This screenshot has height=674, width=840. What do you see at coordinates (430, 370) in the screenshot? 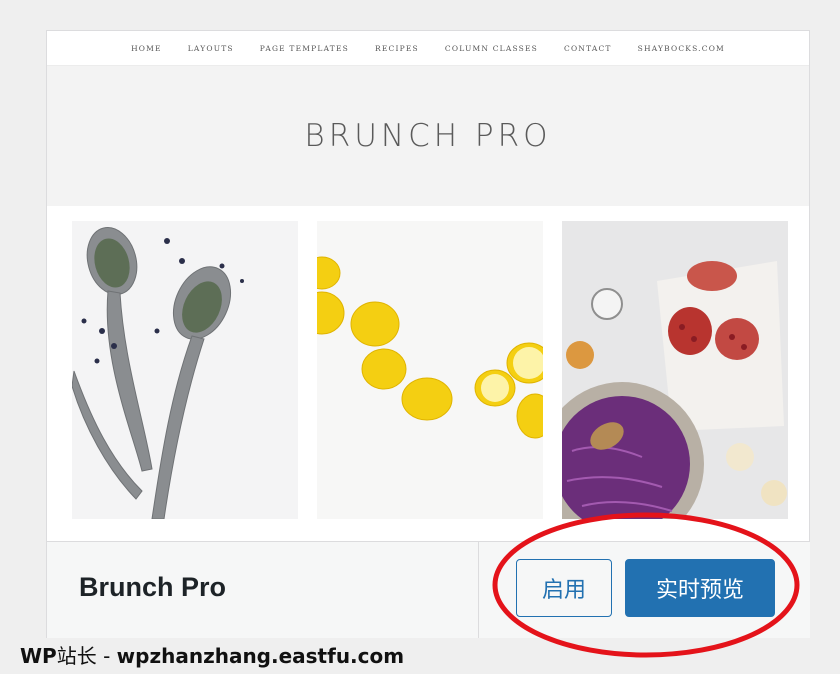
I see `lemons-photo` at bounding box center [430, 370].